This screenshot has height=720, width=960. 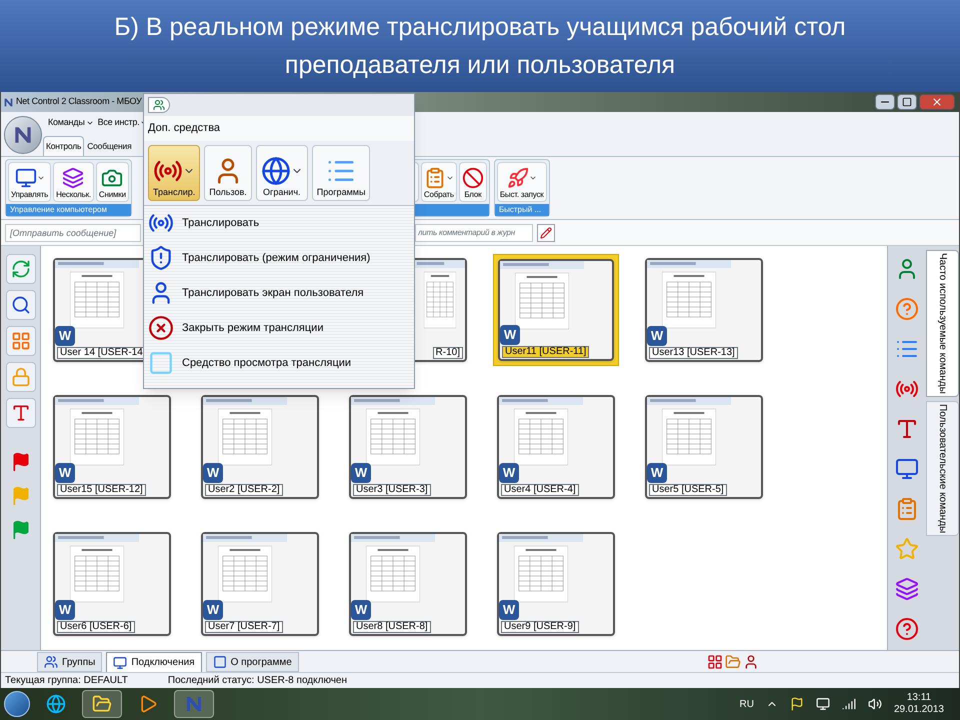 I want to click on ribbon-button: Управлять, so click(x=30, y=182).